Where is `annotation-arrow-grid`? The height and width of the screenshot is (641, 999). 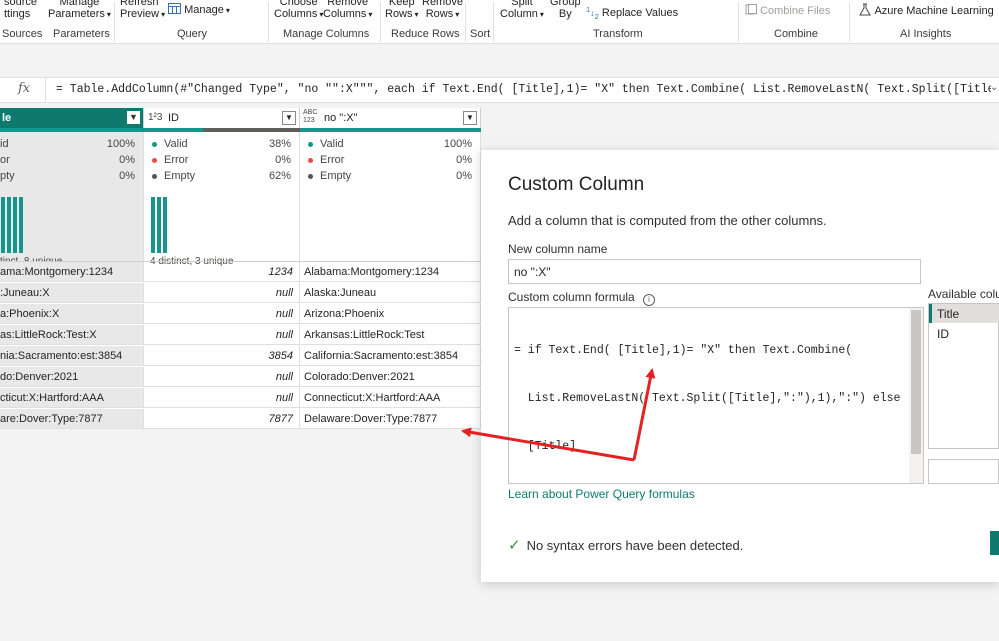
annotation-arrow-grid is located at coordinates (548, 444).